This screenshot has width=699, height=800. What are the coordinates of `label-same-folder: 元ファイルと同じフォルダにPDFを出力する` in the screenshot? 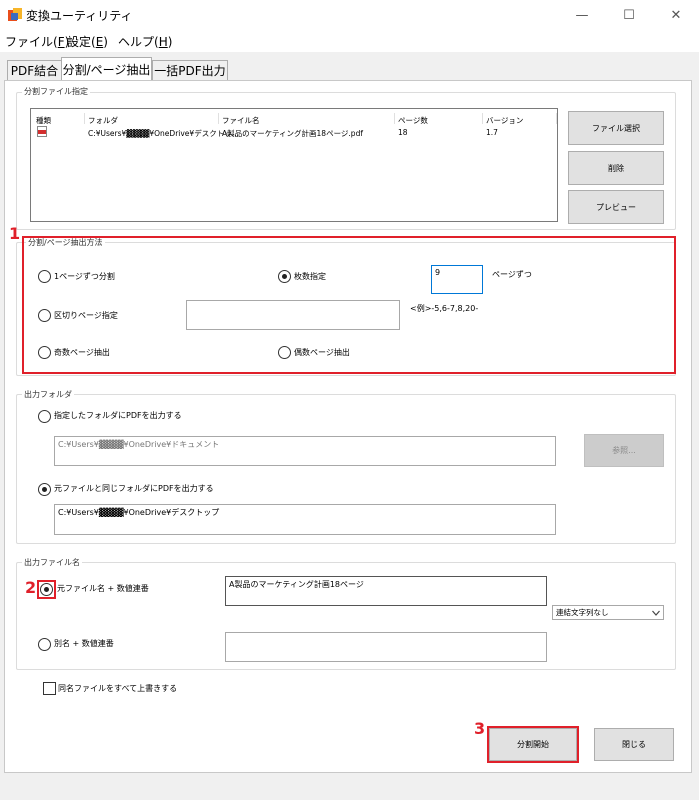 It's located at (134, 488).